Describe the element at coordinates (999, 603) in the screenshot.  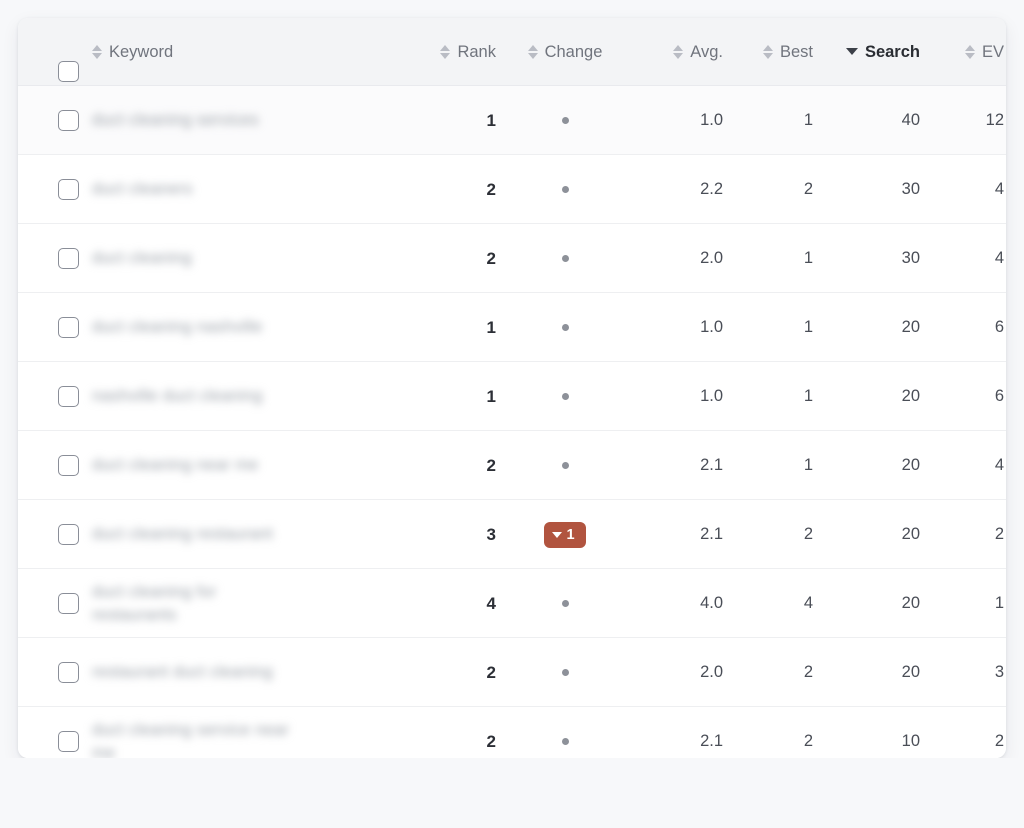
I see `ev-cell: 1` at that location.